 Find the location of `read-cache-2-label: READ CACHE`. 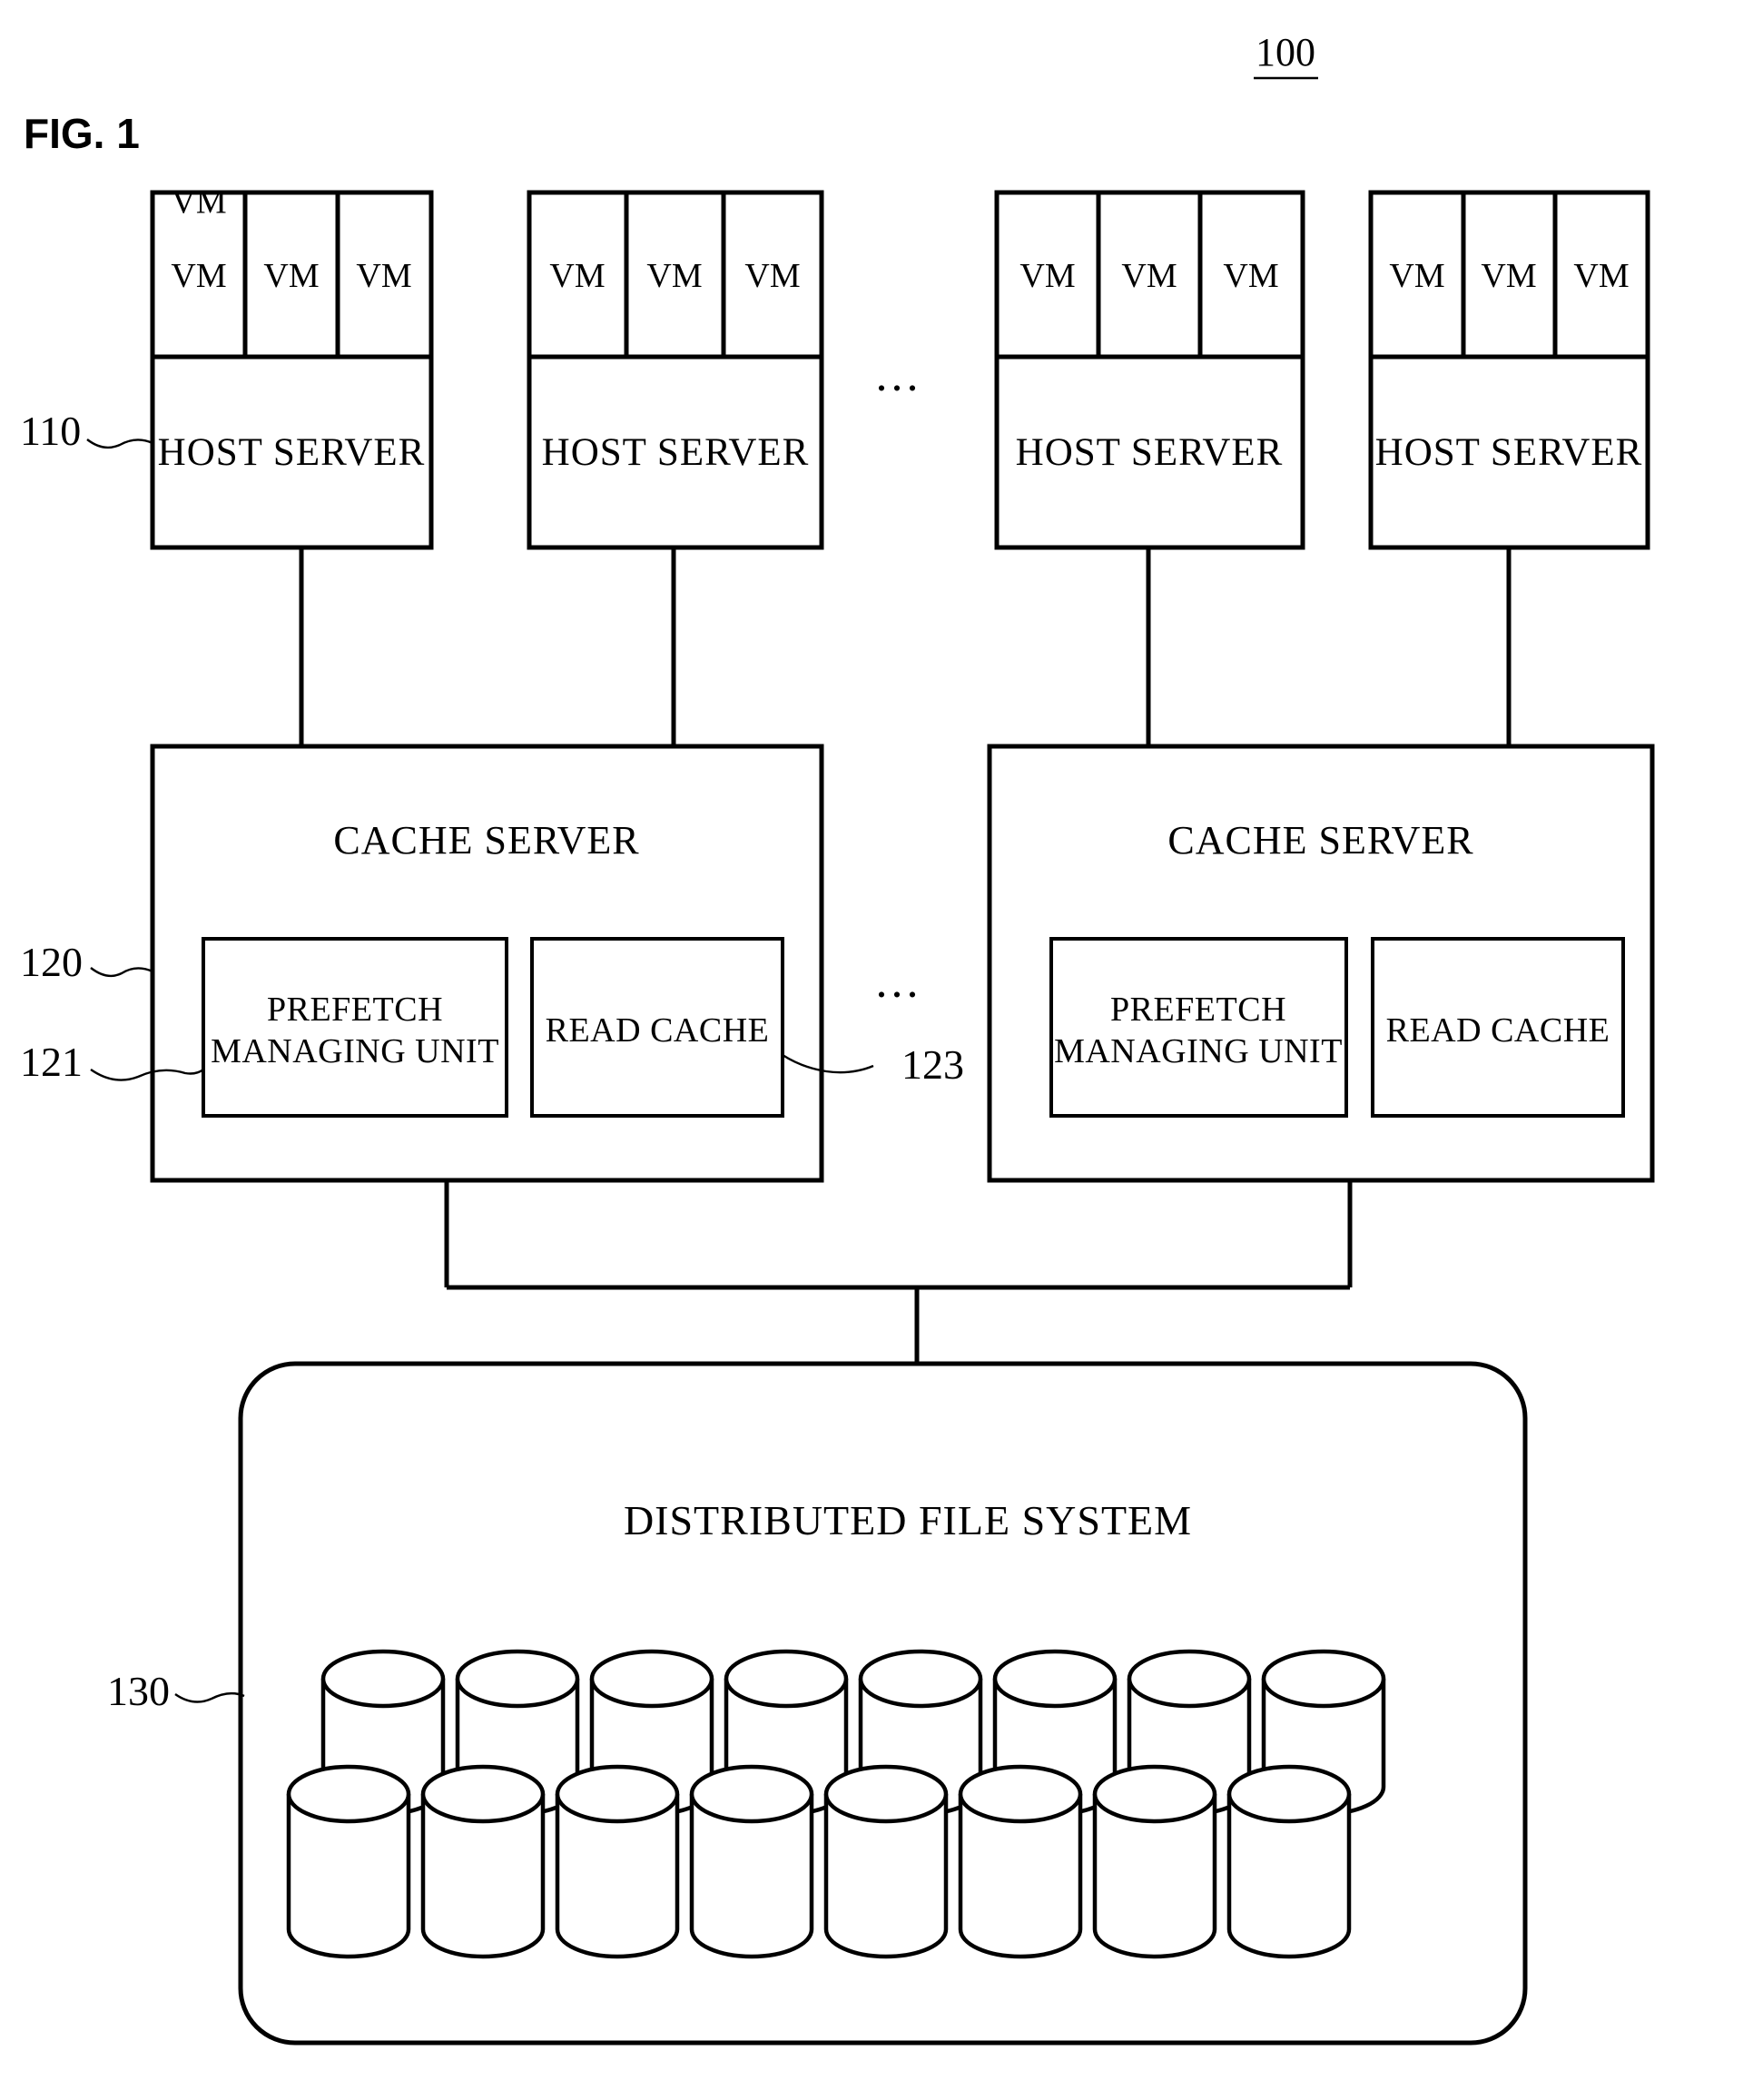

read-cache-2-label: READ CACHE is located at coordinates (1498, 1030).